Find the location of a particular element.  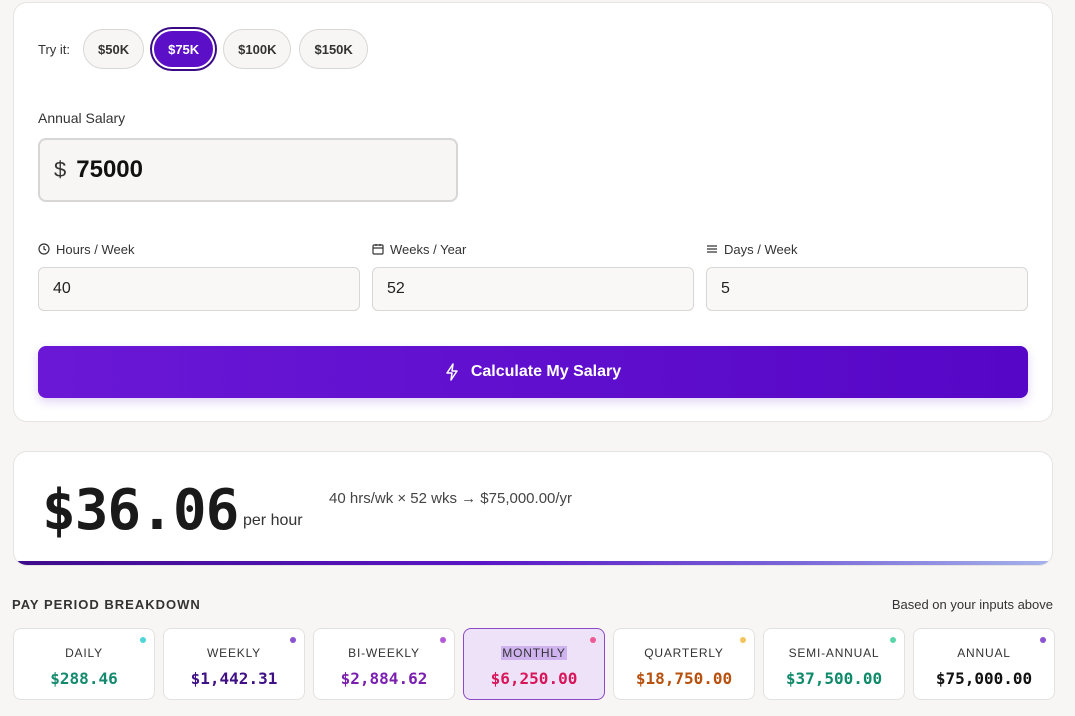

breakdown-note: Based on your inputs above is located at coordinates (972, 604).